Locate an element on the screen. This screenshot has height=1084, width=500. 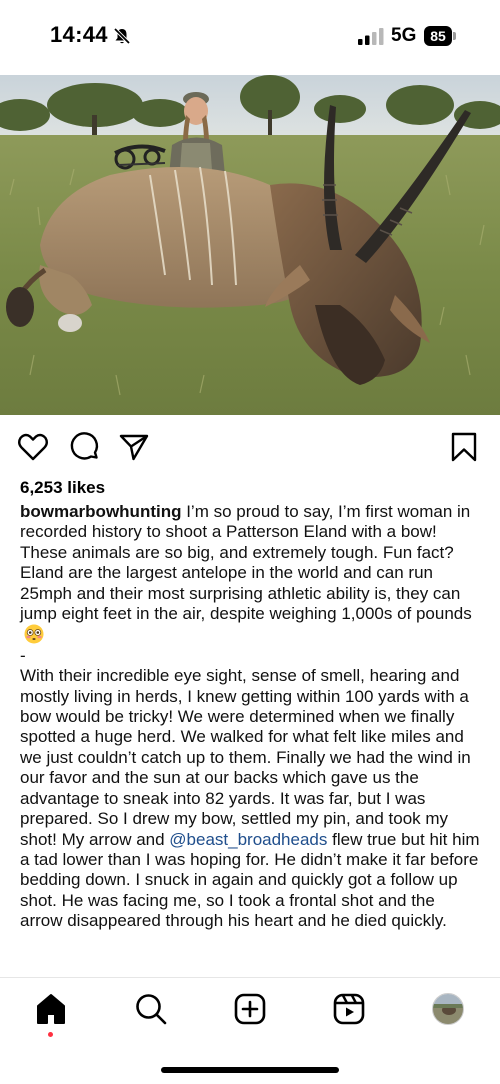
notification-dot is located at coordinates (50, 1034).